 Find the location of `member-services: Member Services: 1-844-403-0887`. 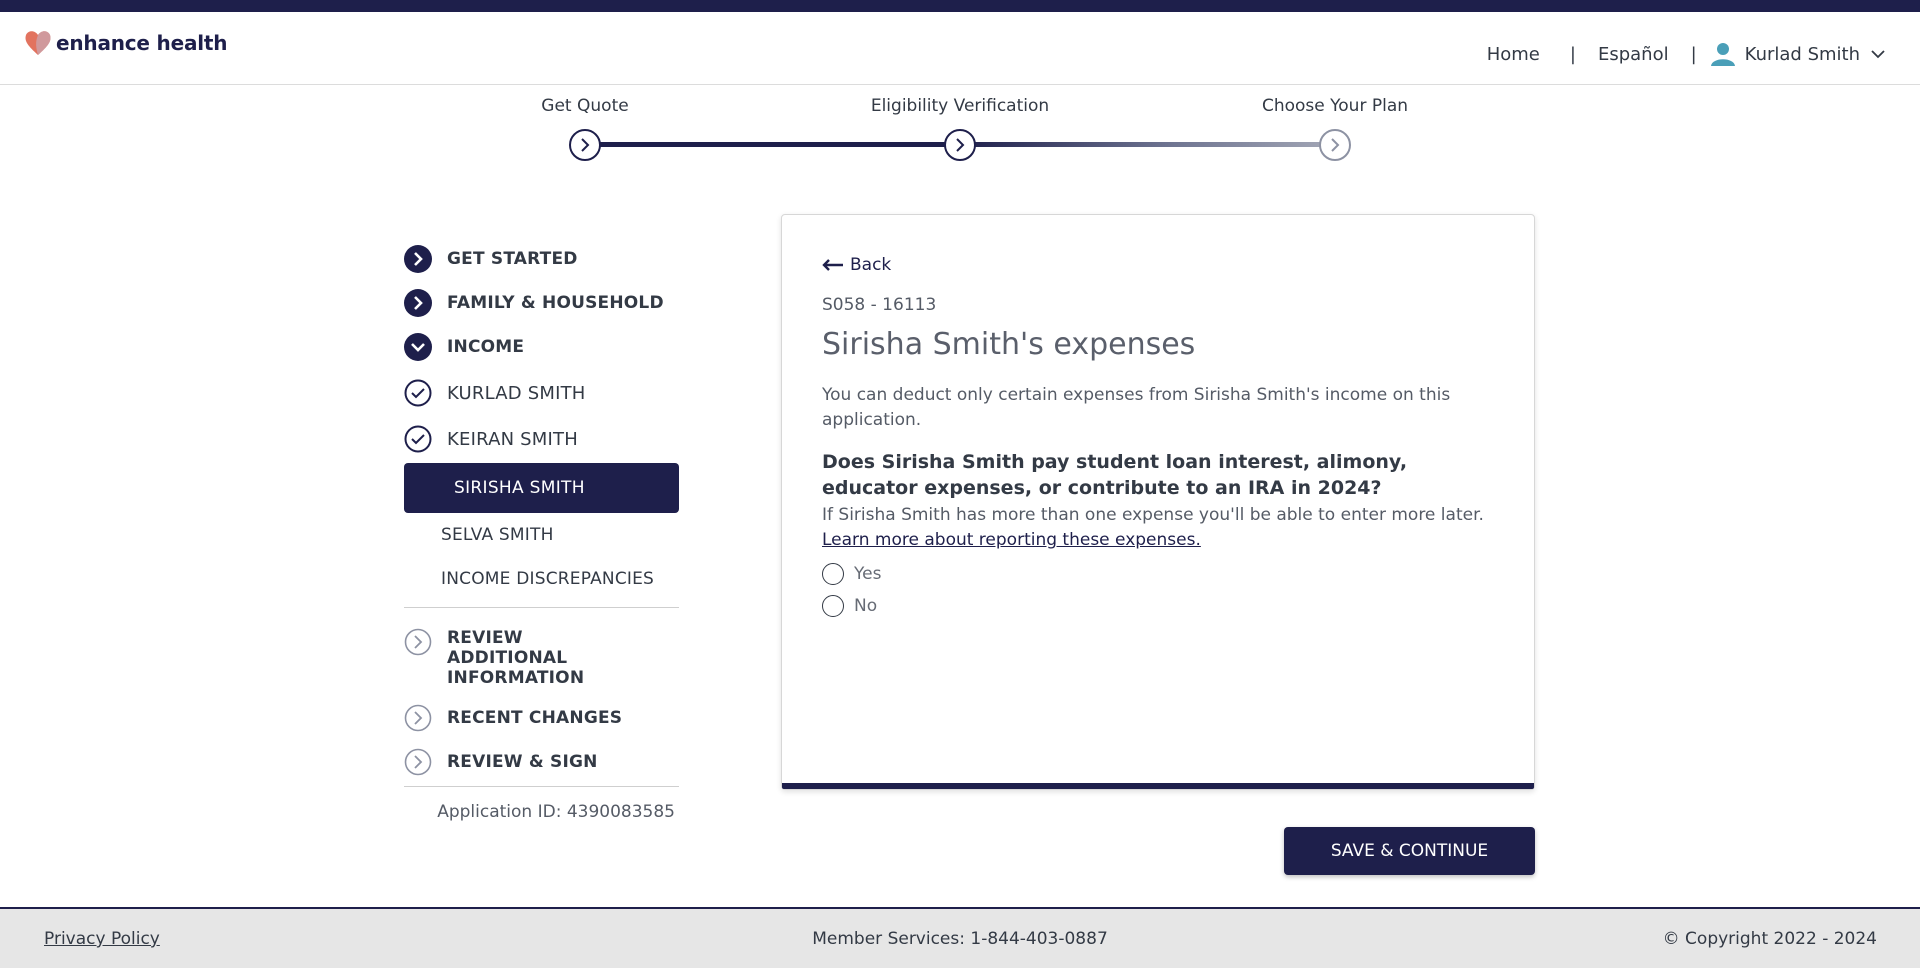

member-services: Member Services: 1-844-403-0887 is located at coordinates (960, 939).